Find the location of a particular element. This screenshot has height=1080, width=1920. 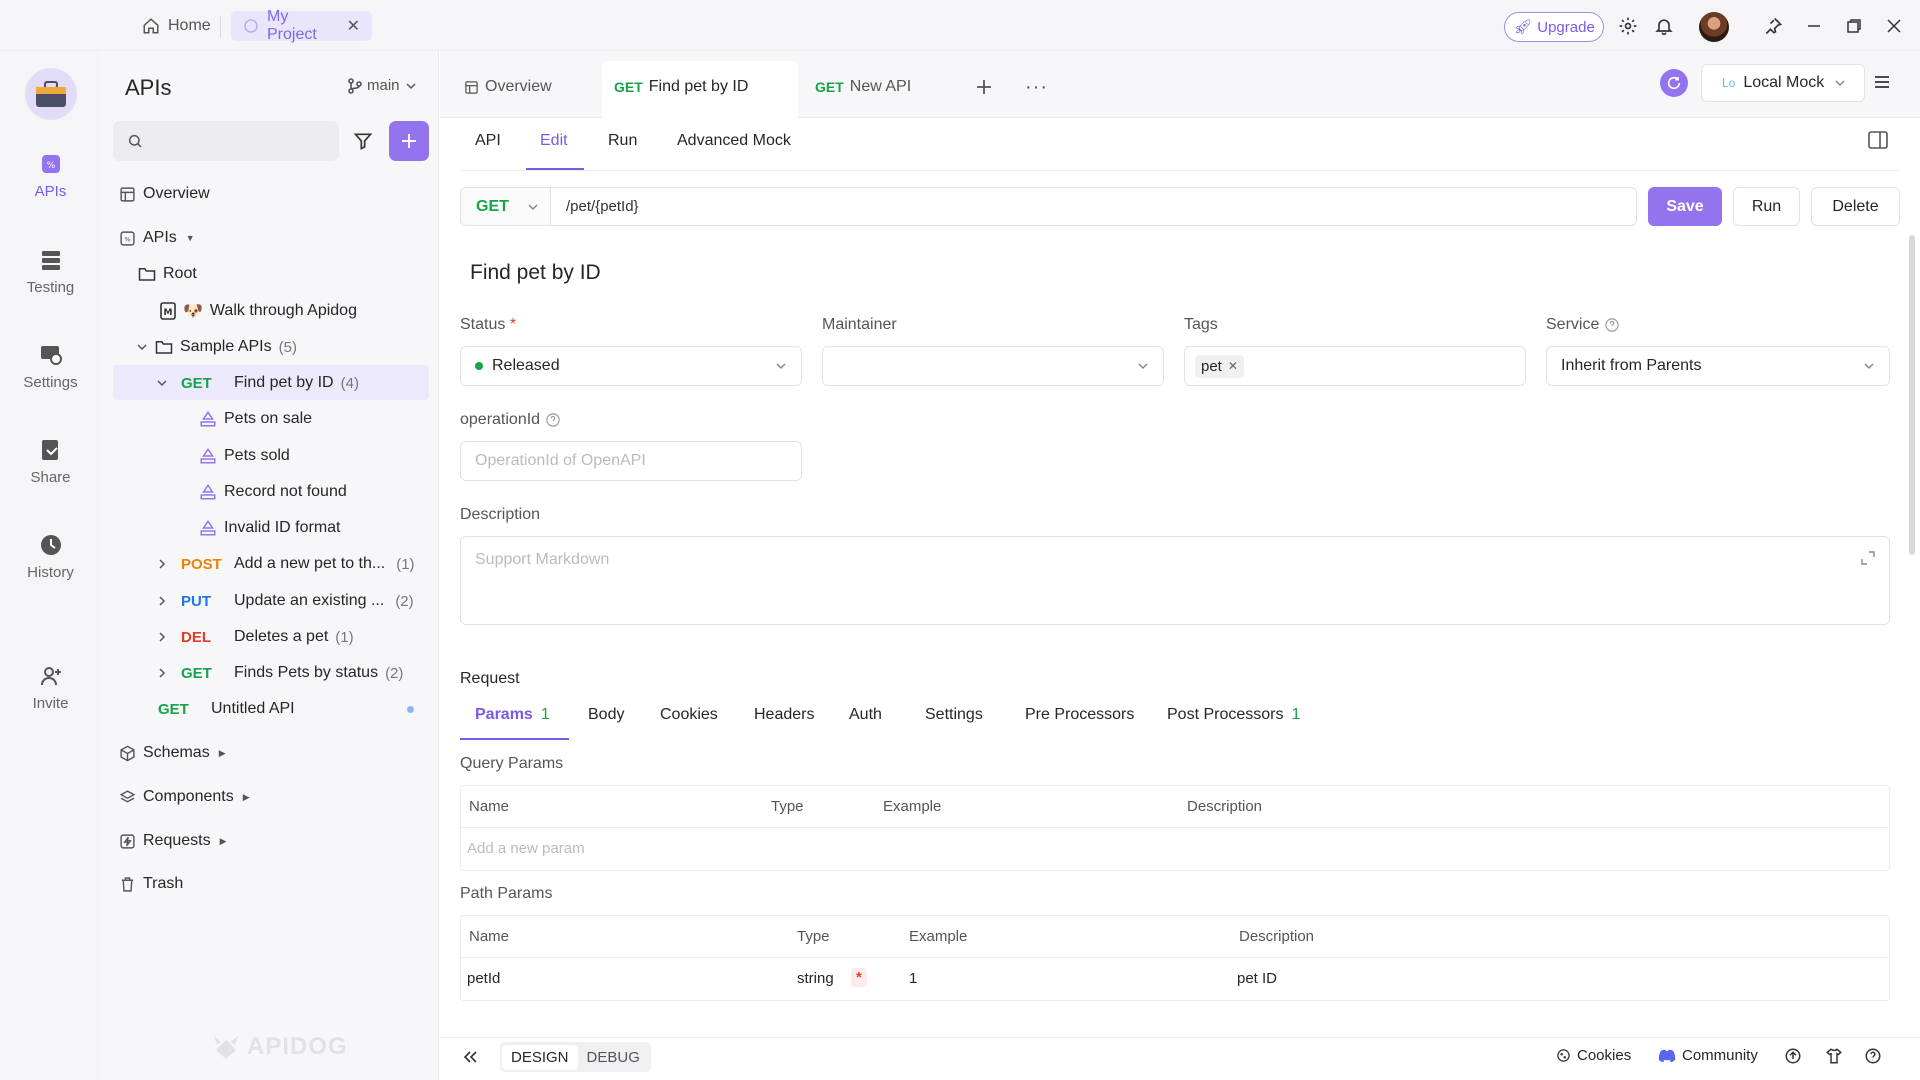

sidebar-item-overview: Overview is located at coordinates (164, 194).